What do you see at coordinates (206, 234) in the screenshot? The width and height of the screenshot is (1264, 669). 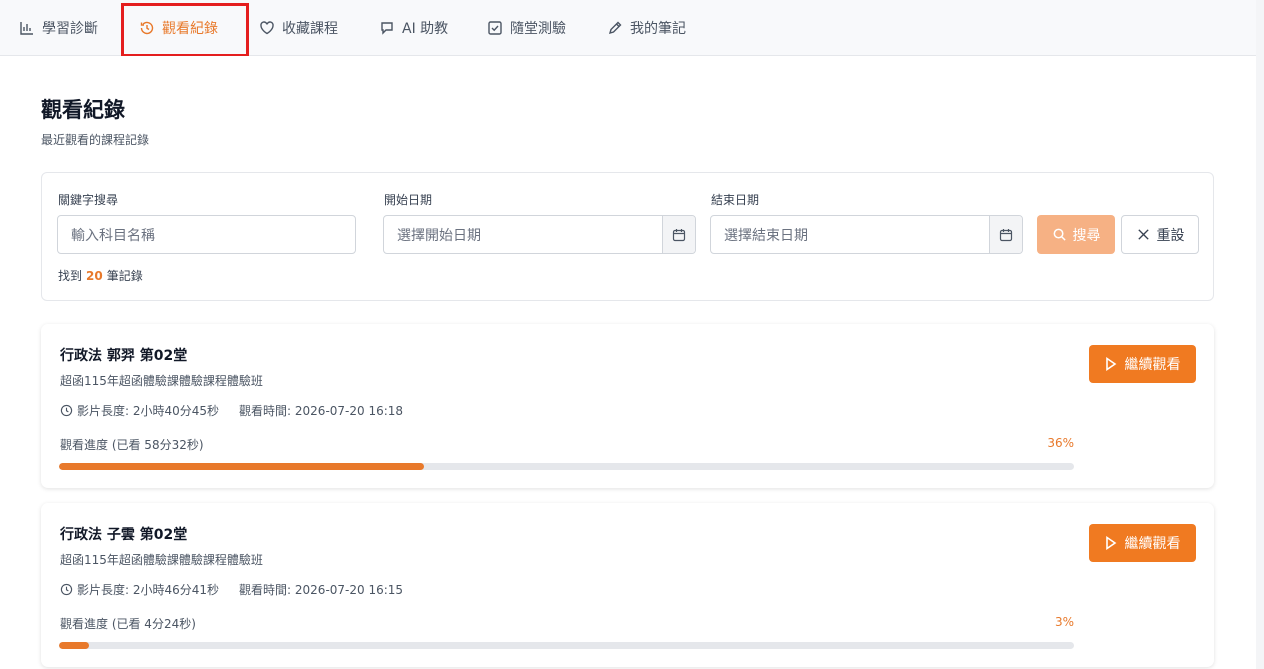 I see `keyword-search-input: 輸入科目名稱` at bounding box center [206, 234].